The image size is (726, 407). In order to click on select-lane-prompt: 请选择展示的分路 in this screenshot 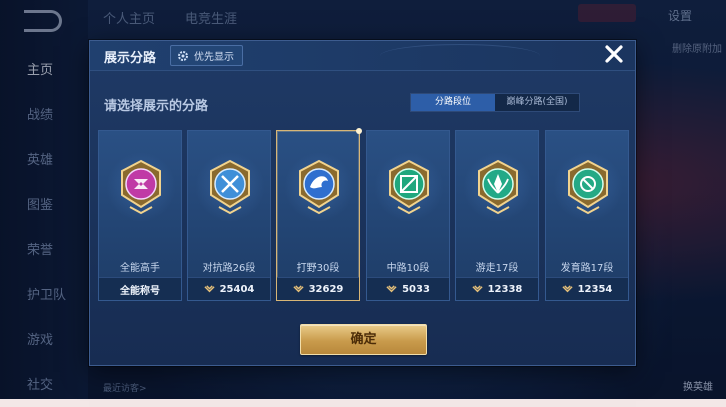, I will do `click(156, 106)`.